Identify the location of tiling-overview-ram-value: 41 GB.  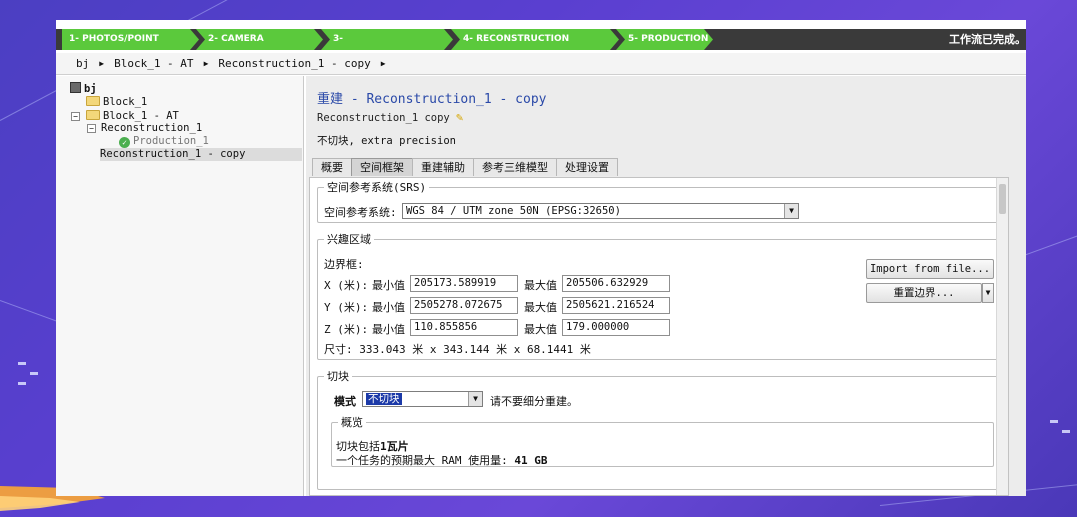
(531, 460).